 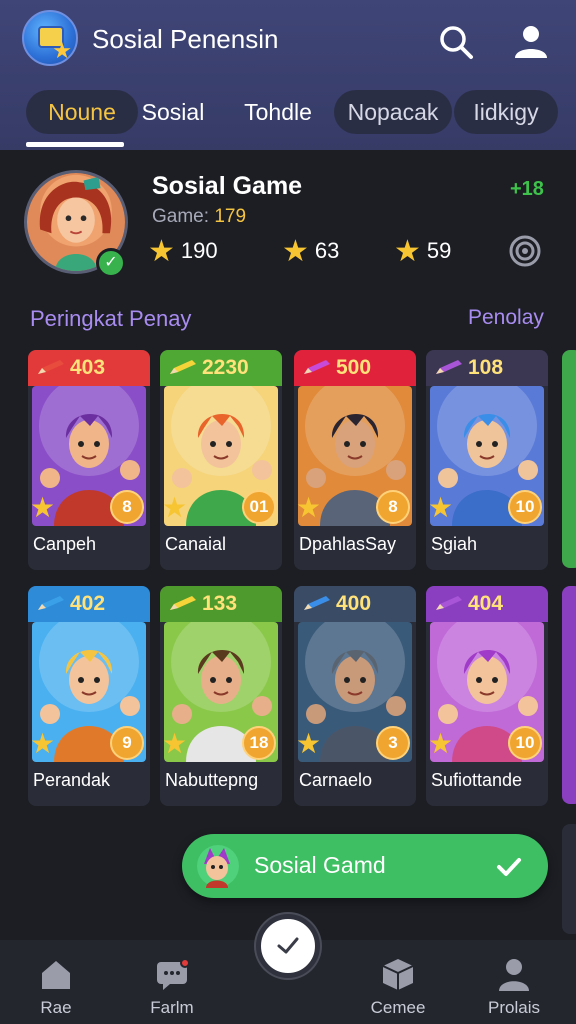 What do you see at coordinates (398, 1007) in the screenshot?
I see `nav-label: Cemee` at bounding box center [398, 1007].